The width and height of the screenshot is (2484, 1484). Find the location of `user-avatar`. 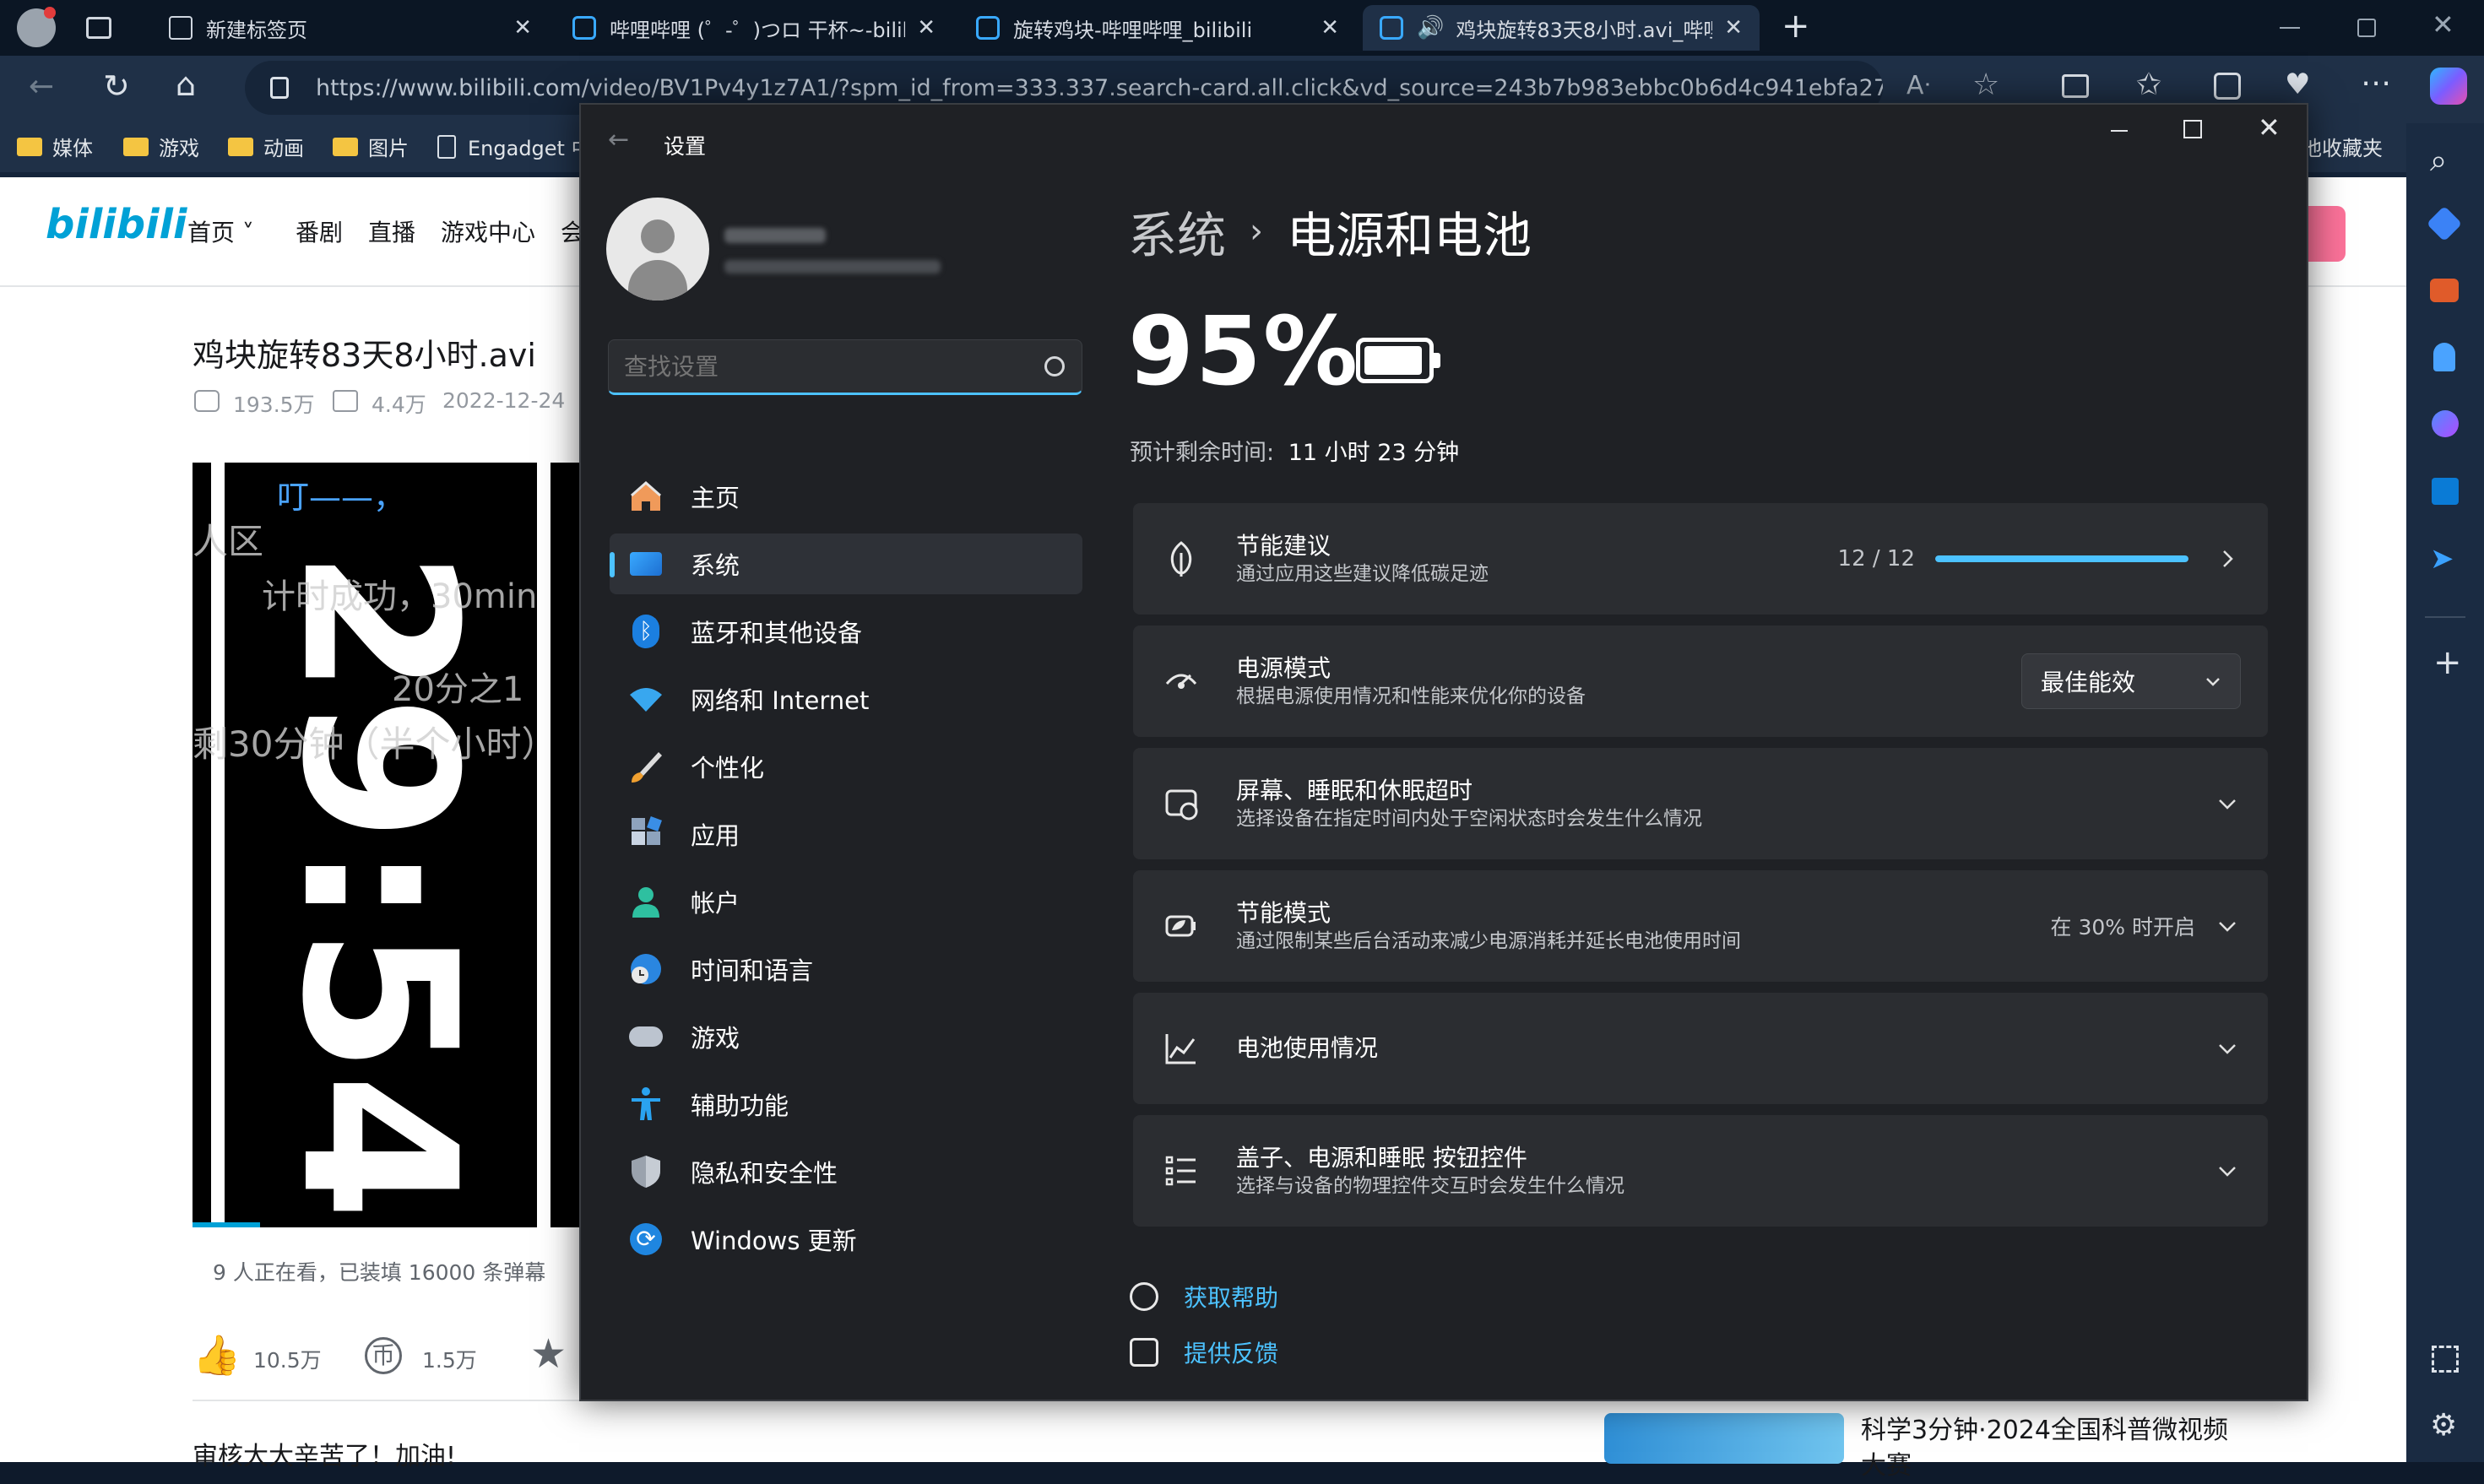

user-avatar is located at coordinates (657, 250).